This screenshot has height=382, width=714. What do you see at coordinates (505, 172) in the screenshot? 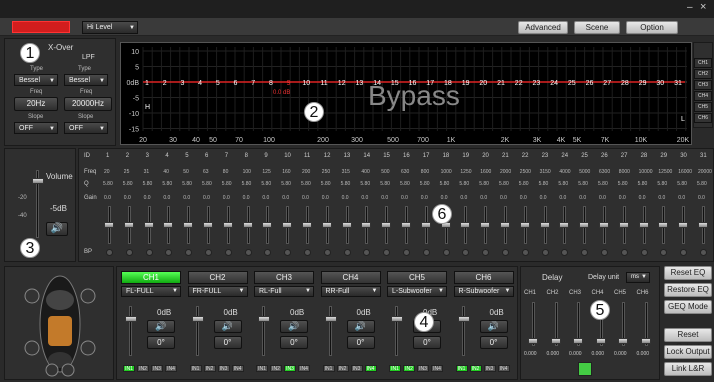
I see `eq-band-freq: 2000` at bounding box center [505, 172].